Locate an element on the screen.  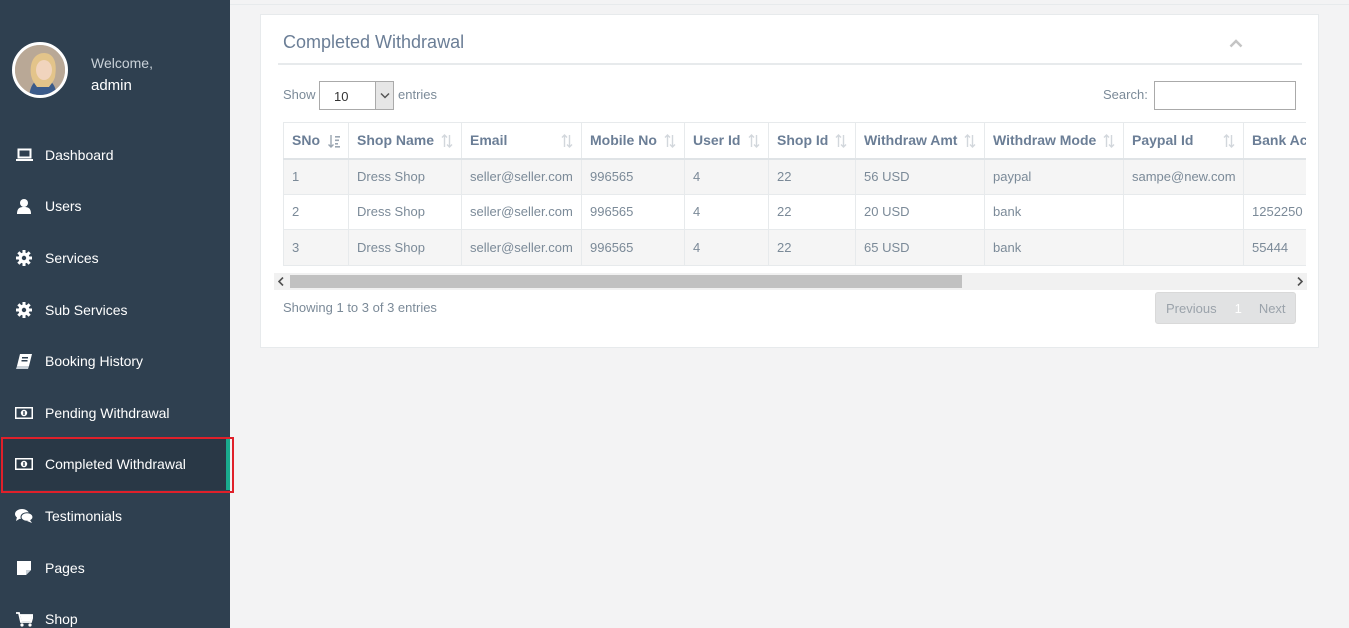
sidebar-item-label: Users is located at coordinates (63, 206).